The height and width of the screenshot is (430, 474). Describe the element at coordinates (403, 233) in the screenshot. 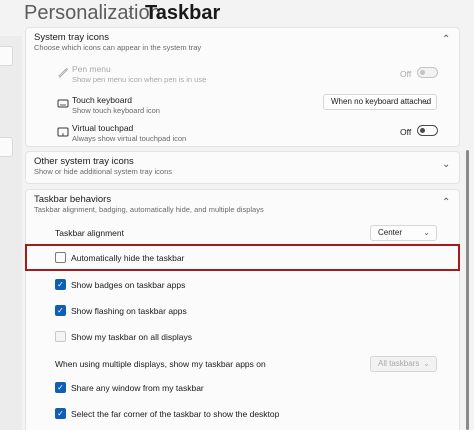

I see `taskbar-alignment-dropdown: Center ⌄` at that location.